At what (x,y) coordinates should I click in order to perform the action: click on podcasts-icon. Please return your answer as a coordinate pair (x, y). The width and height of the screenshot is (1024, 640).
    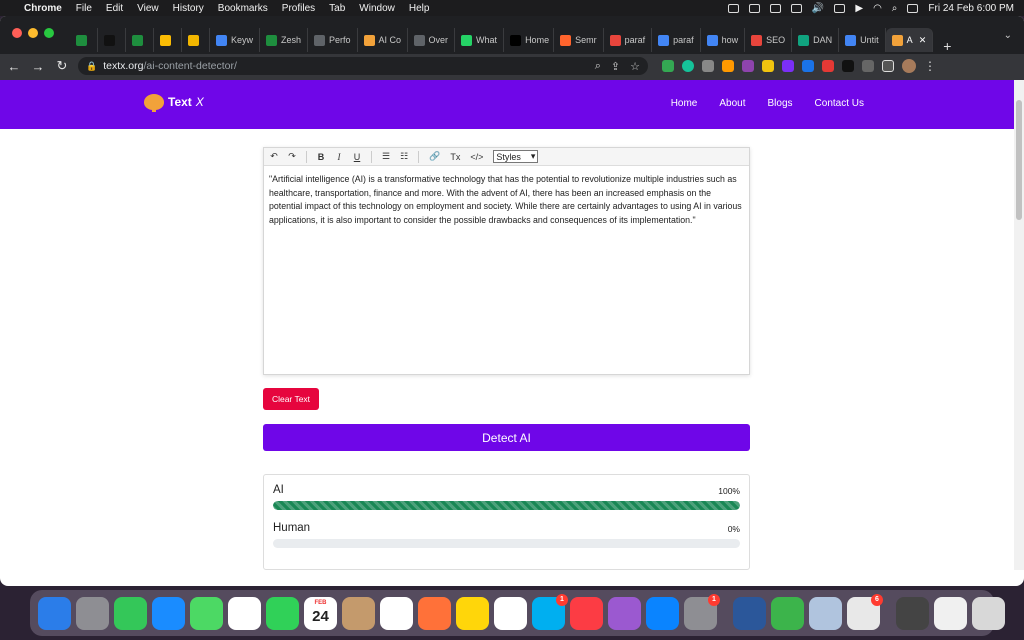
    Looking at the image, I should click on (624, 613).